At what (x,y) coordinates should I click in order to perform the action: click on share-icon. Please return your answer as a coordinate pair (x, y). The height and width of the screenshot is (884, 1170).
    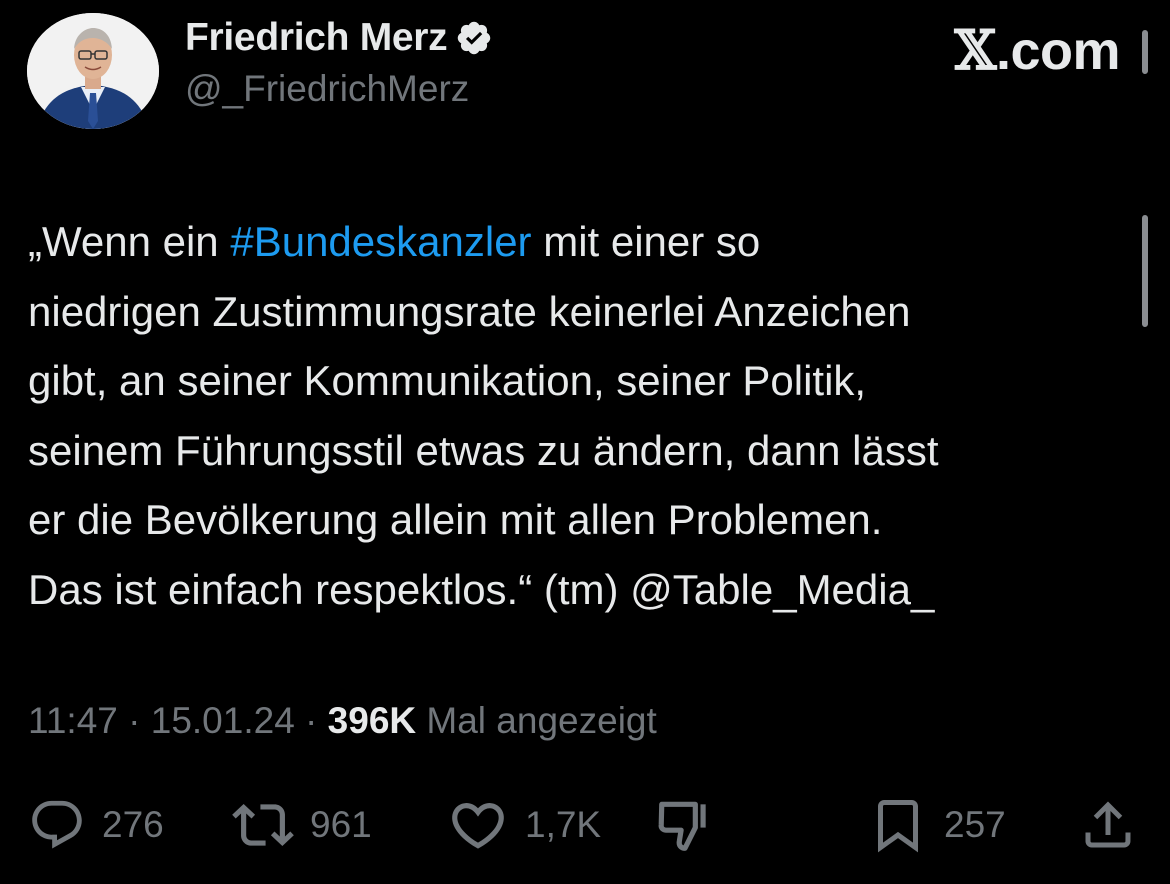
    Looking at the image, I should click on (1108, 824).